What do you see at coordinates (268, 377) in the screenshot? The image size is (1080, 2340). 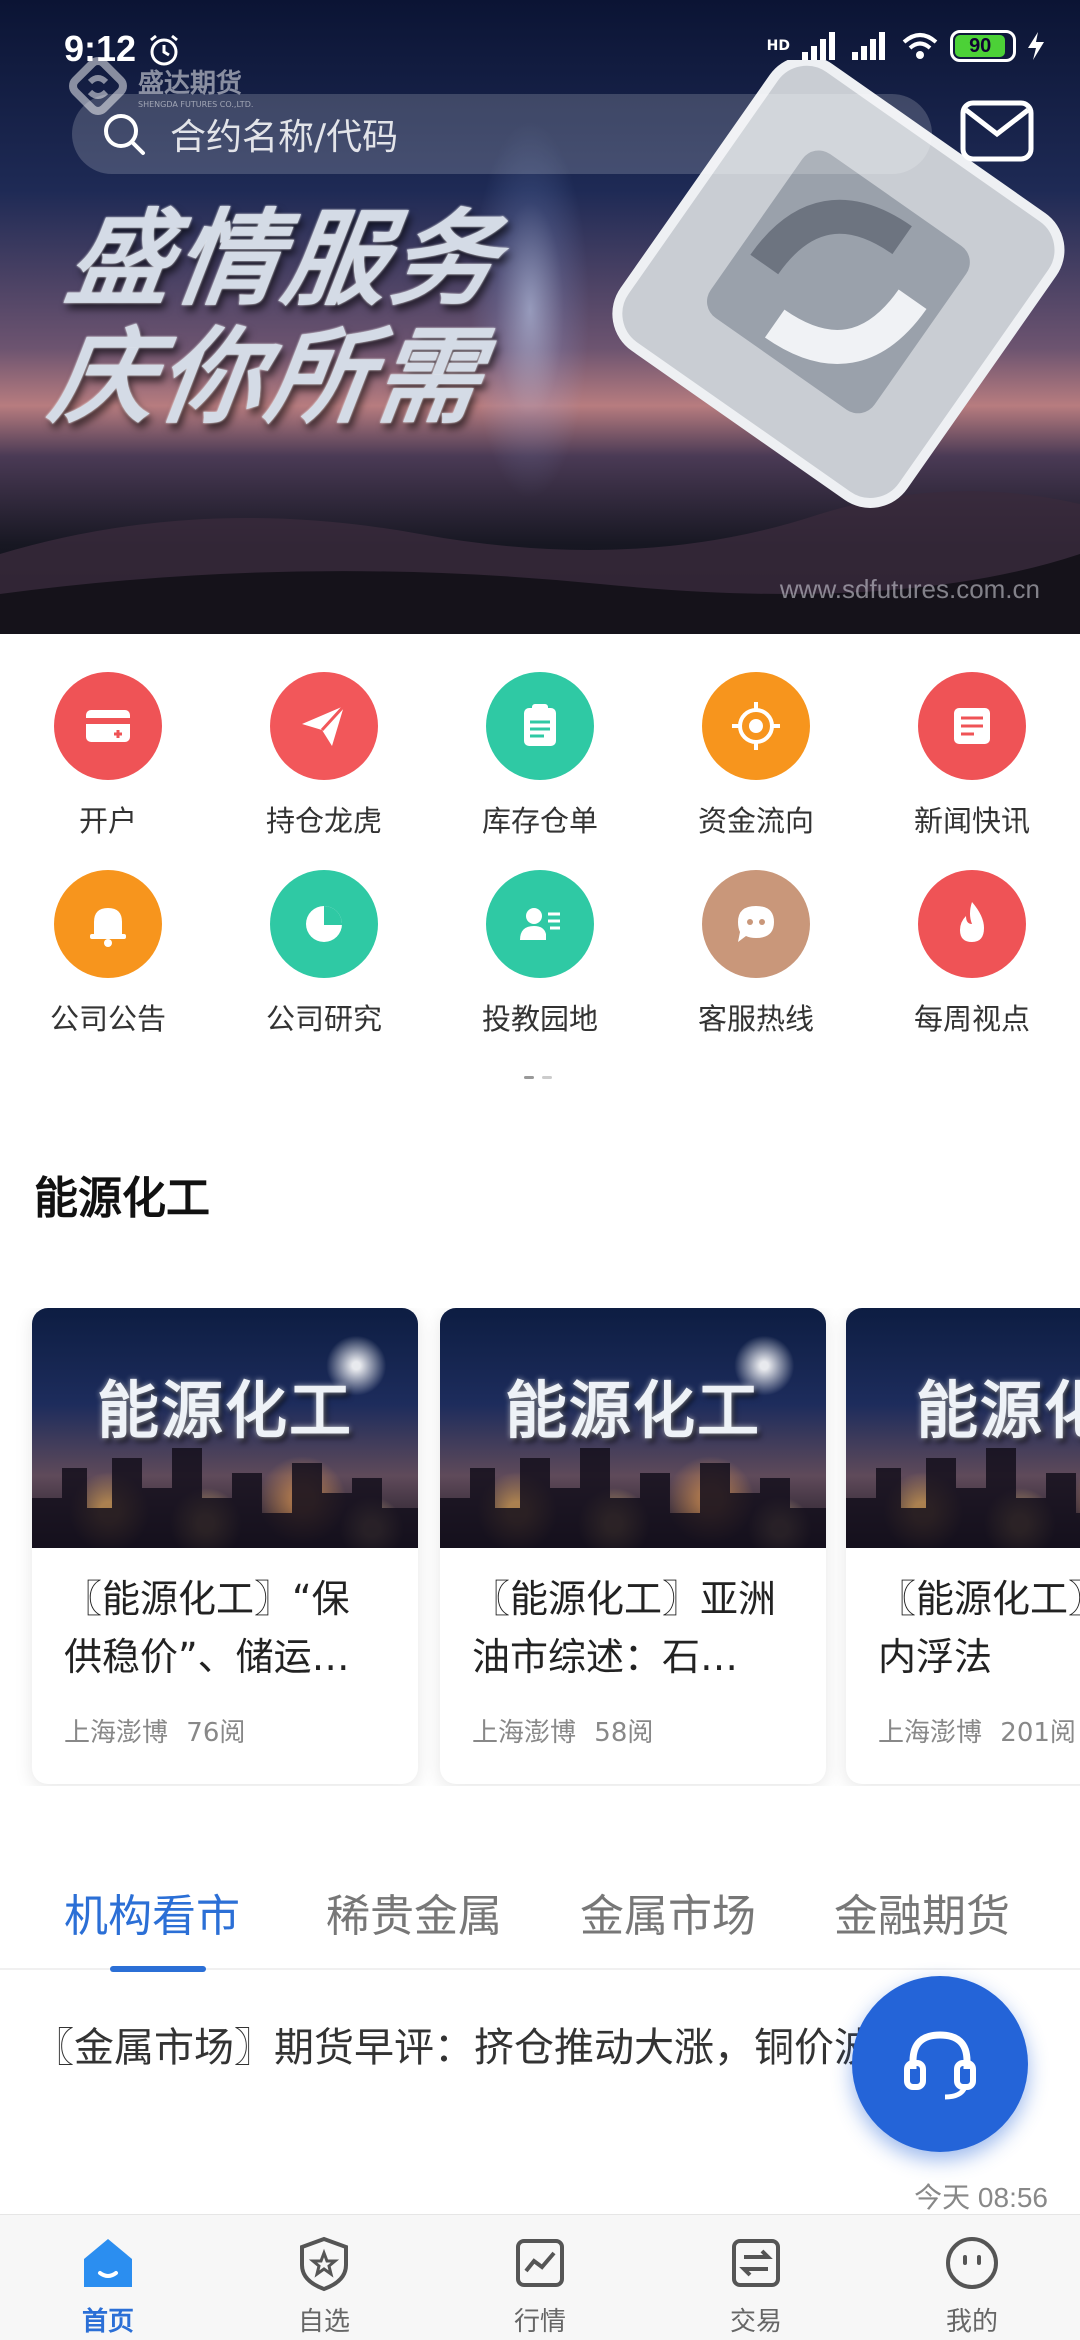 I see `slogan-line-2: 庆你所需` at bounding box center [268, 377].